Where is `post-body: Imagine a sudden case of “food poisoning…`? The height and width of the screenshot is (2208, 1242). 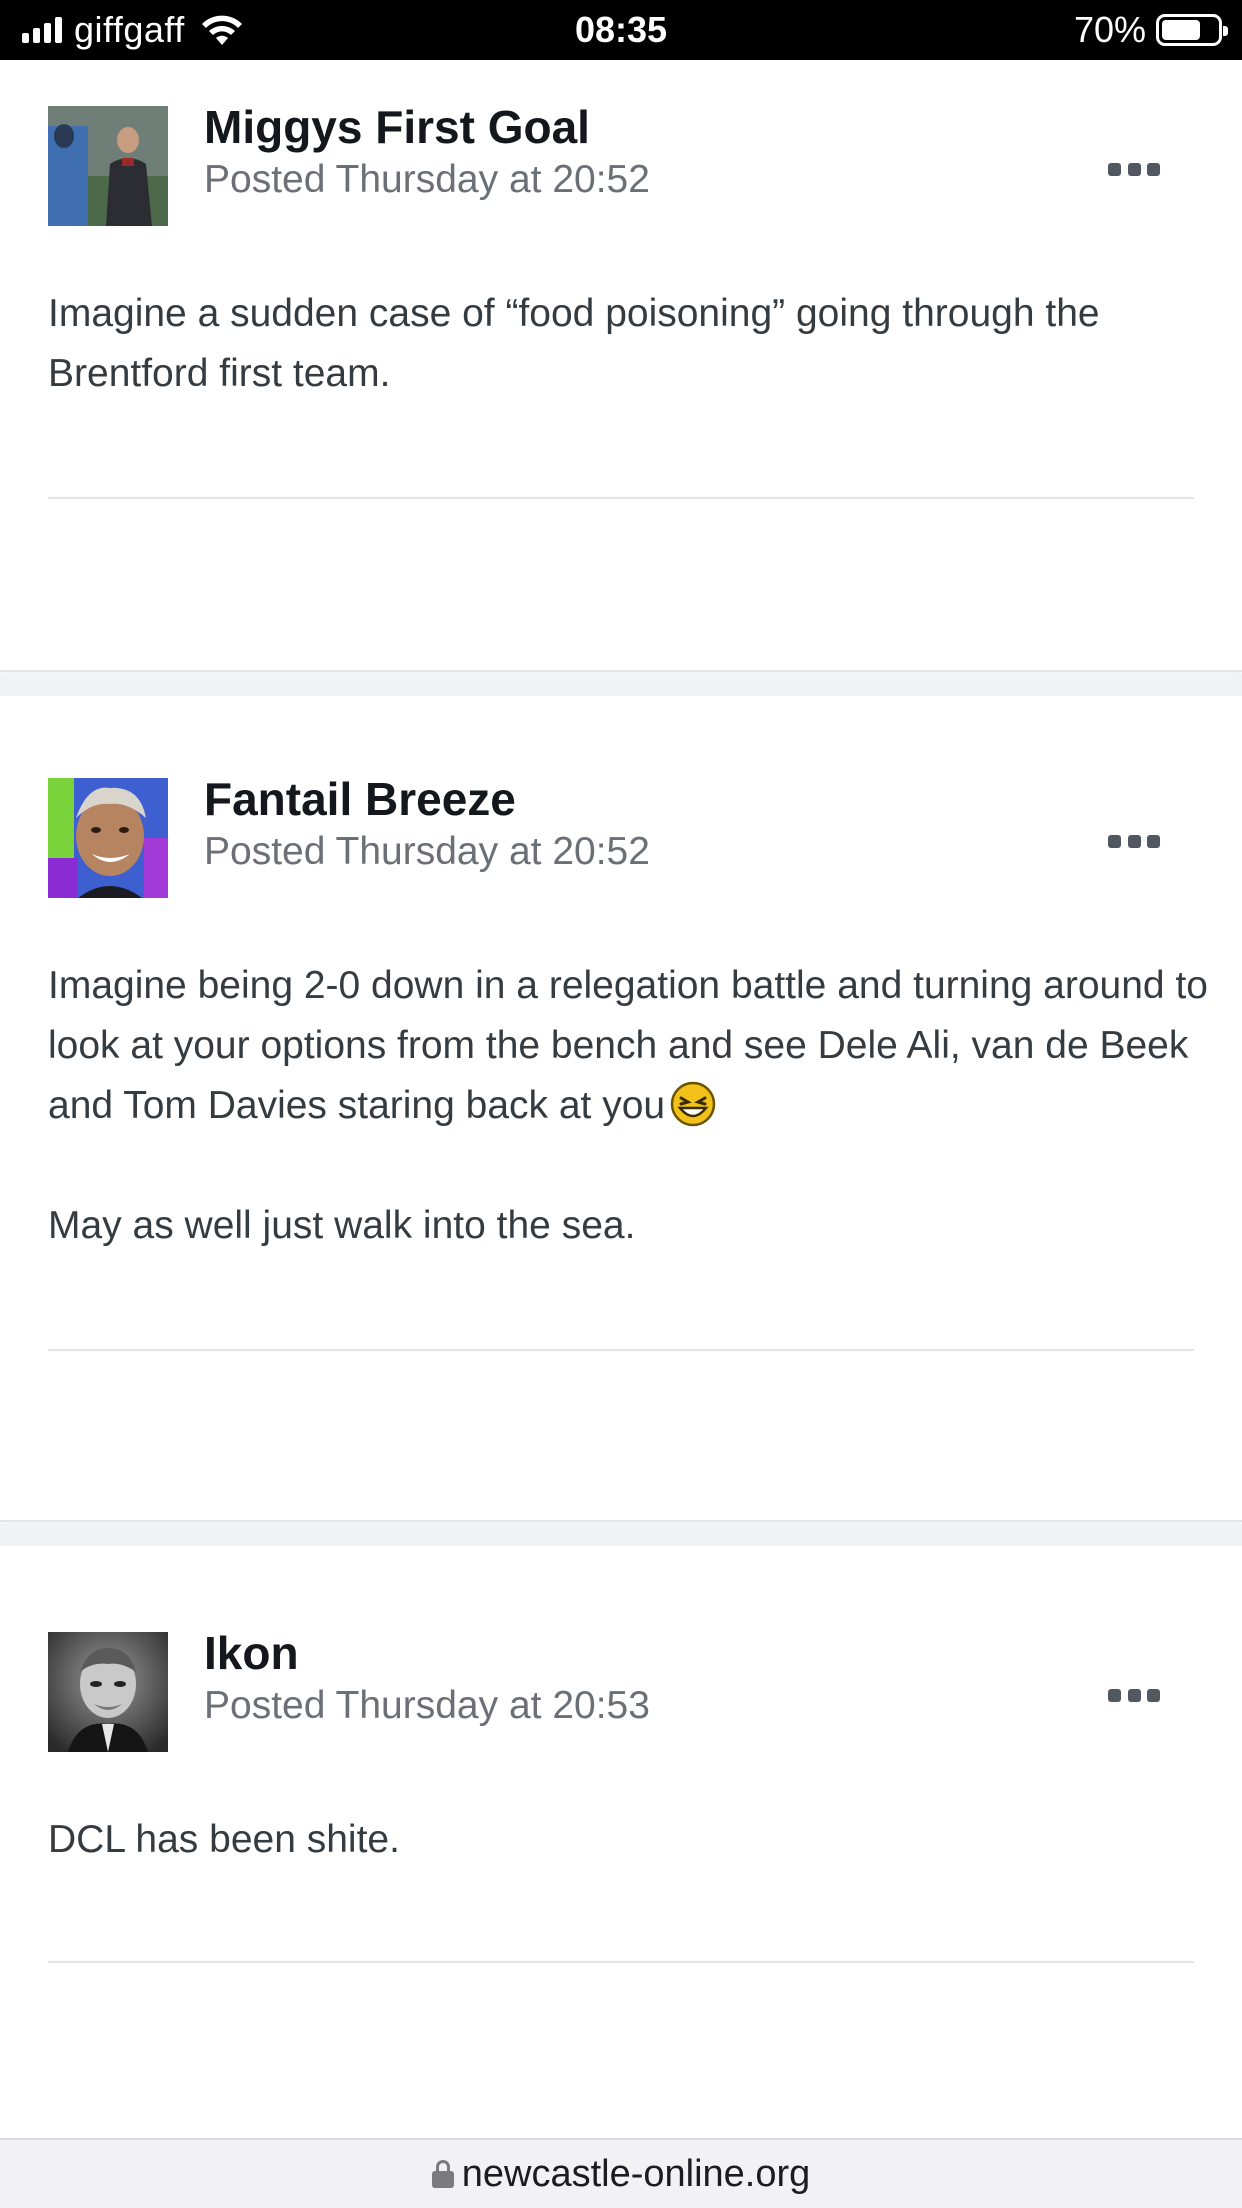 post-body: Imagine a sudden case of “food poisoning… is located at coordinates (628, 344).